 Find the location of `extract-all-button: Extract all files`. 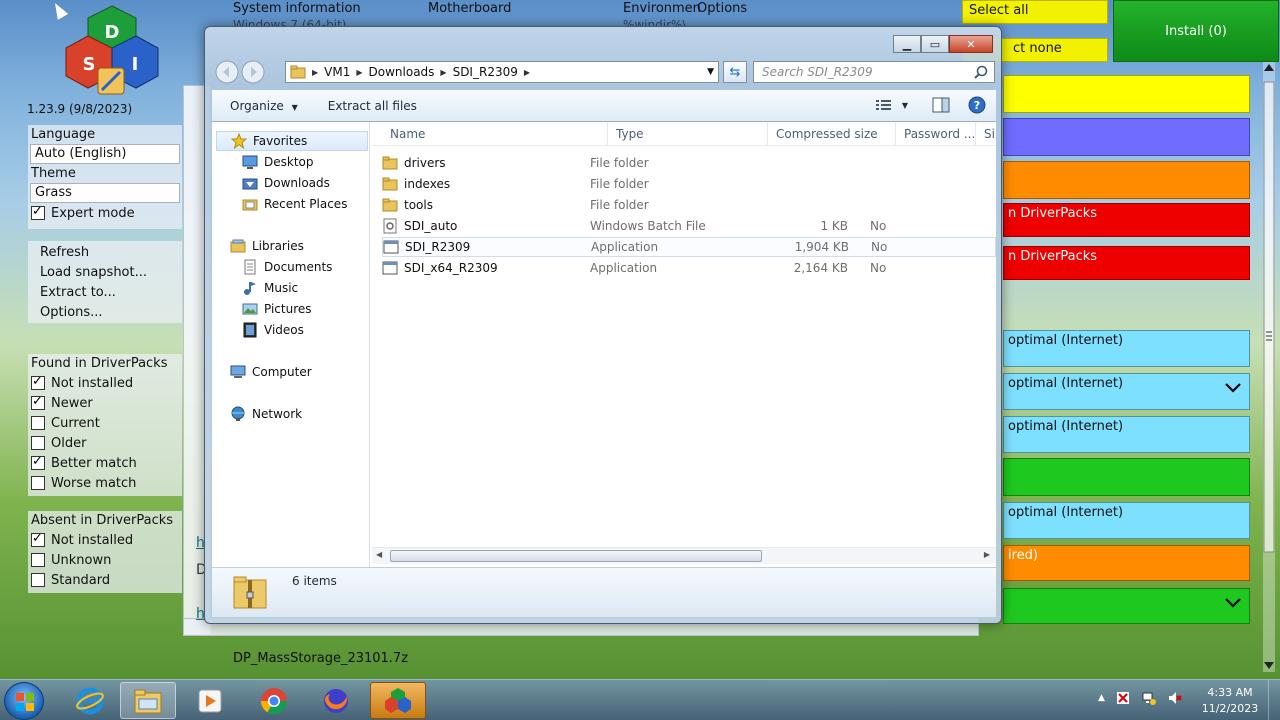

extract-all-button: Extract all files is located at coordinates (372, 106).